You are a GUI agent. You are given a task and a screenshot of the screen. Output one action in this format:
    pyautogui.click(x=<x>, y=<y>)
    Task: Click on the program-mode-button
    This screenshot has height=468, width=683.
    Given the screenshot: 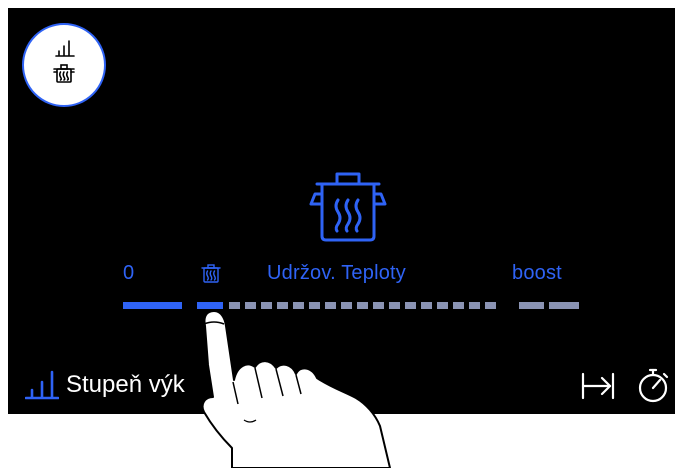 What is the action you would take?
    pyautogui.click(x=64, y=65)
    